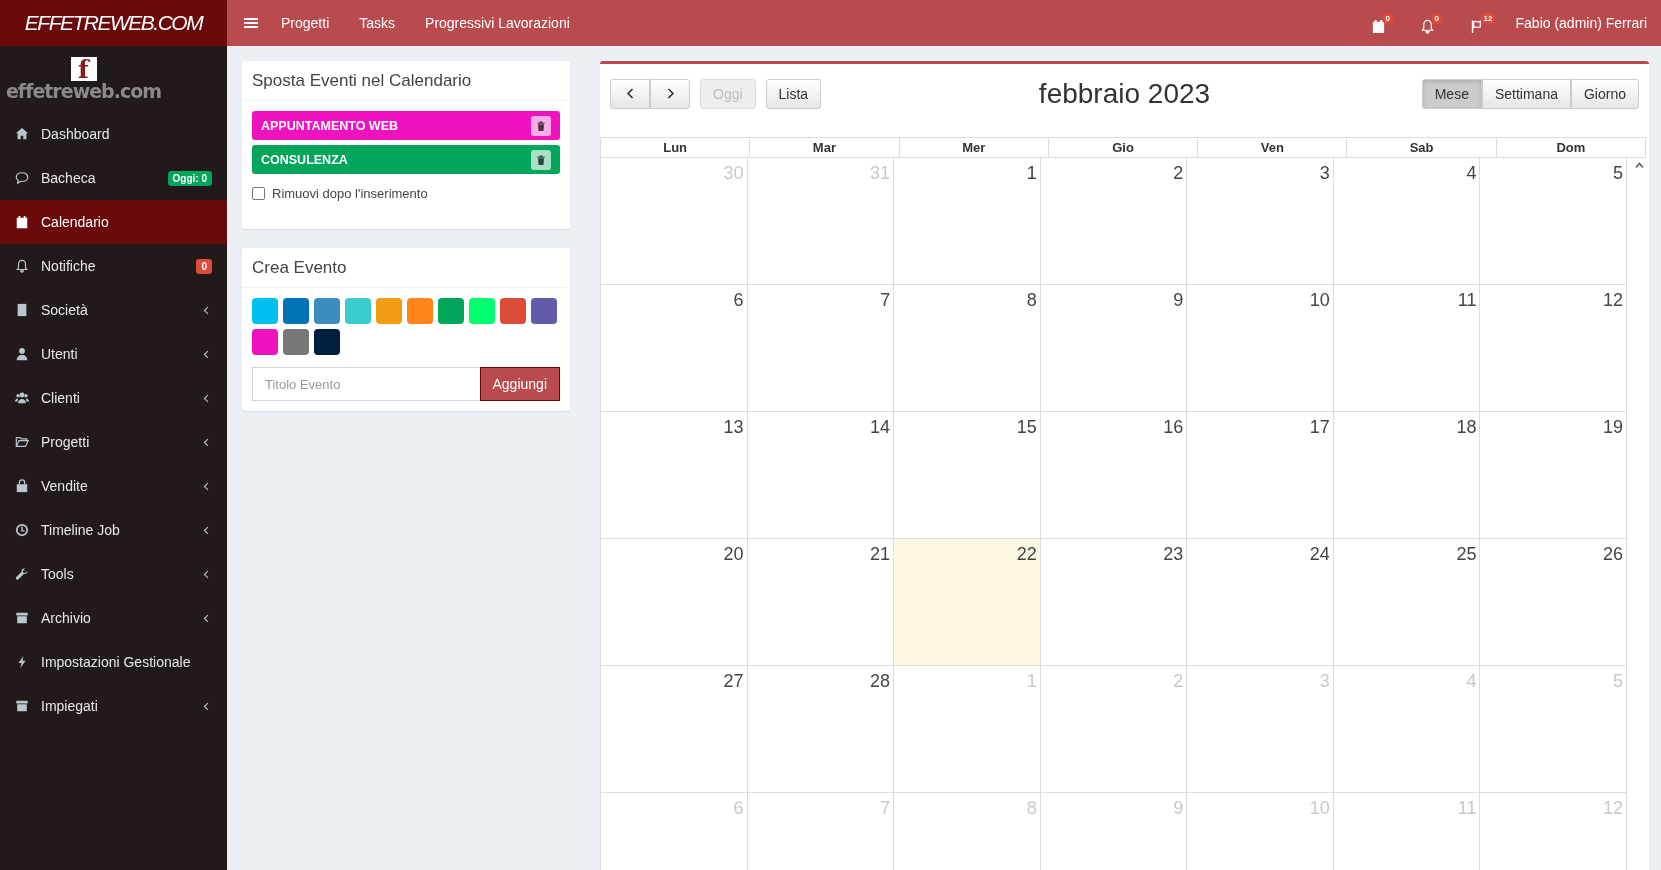  Describe the element at coordinates (22, 354) in the screenshot. I see `user-icon` at that location.